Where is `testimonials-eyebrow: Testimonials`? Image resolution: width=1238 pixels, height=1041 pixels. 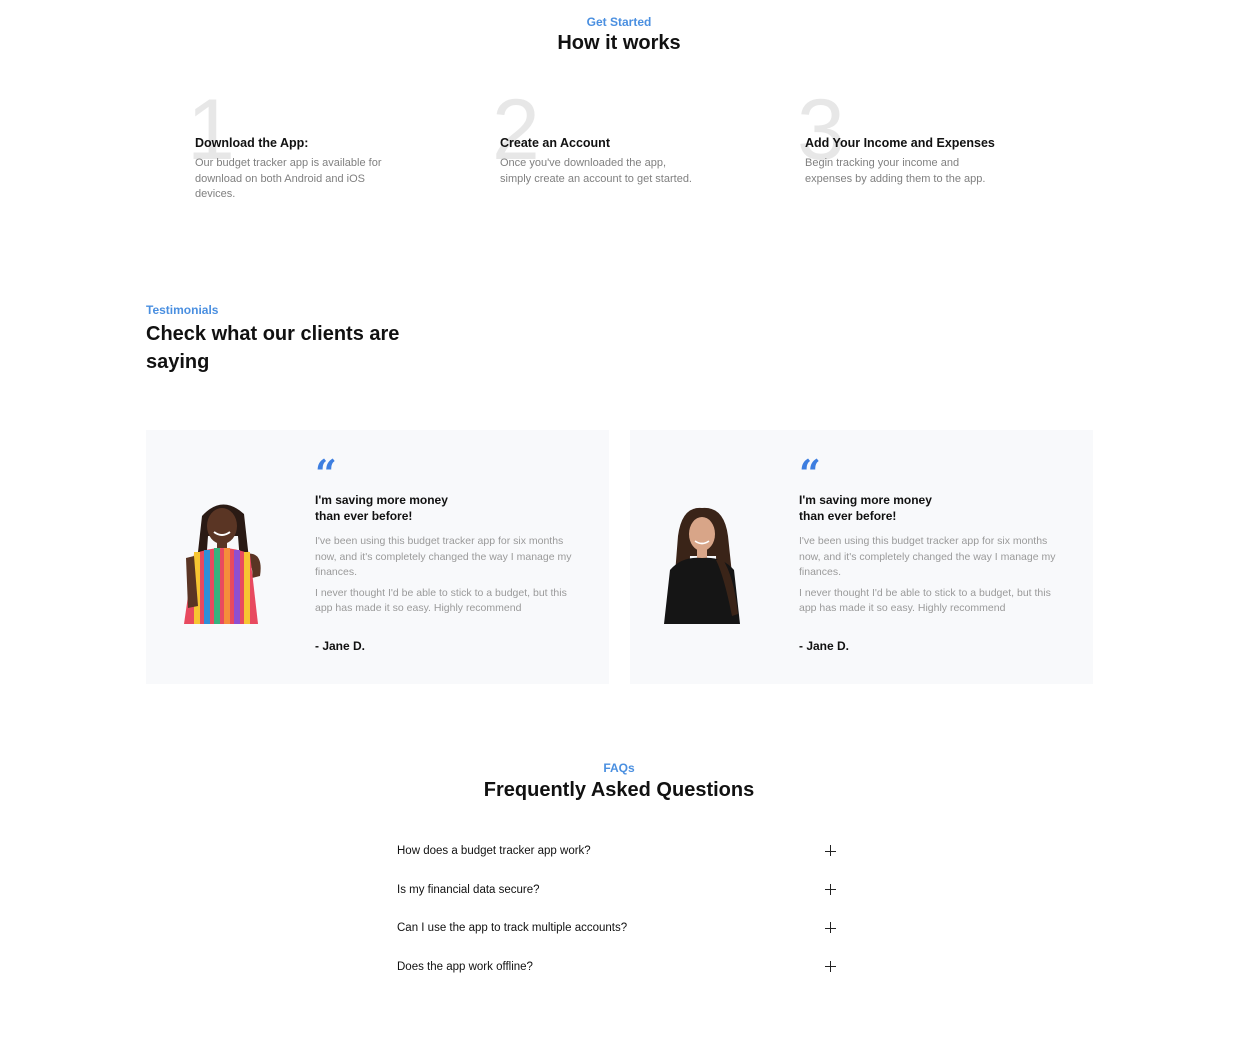
testimonials-eyebrow: Testimonials is located at coordinates (182, 310).